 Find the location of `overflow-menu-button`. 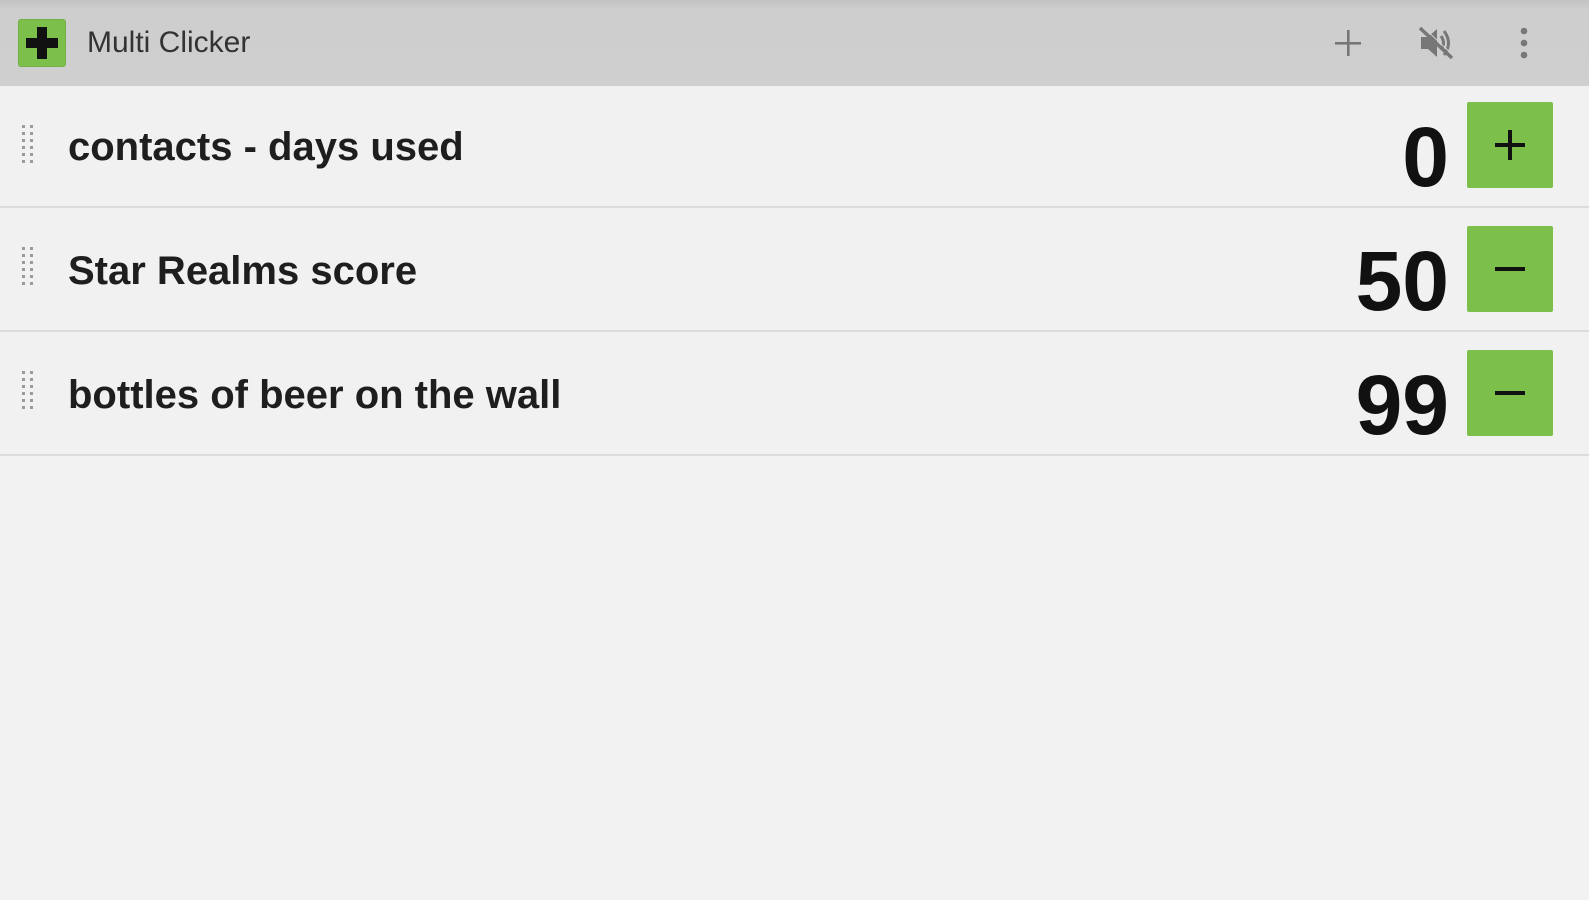

overflow-menu-button is located at coordinates (1524, 43).